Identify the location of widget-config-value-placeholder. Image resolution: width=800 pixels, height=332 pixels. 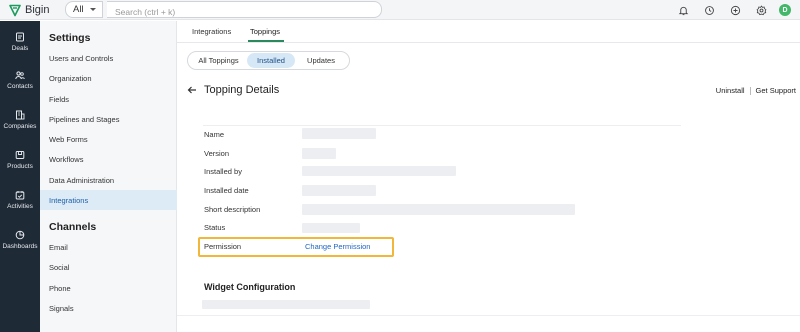
(286, 304).